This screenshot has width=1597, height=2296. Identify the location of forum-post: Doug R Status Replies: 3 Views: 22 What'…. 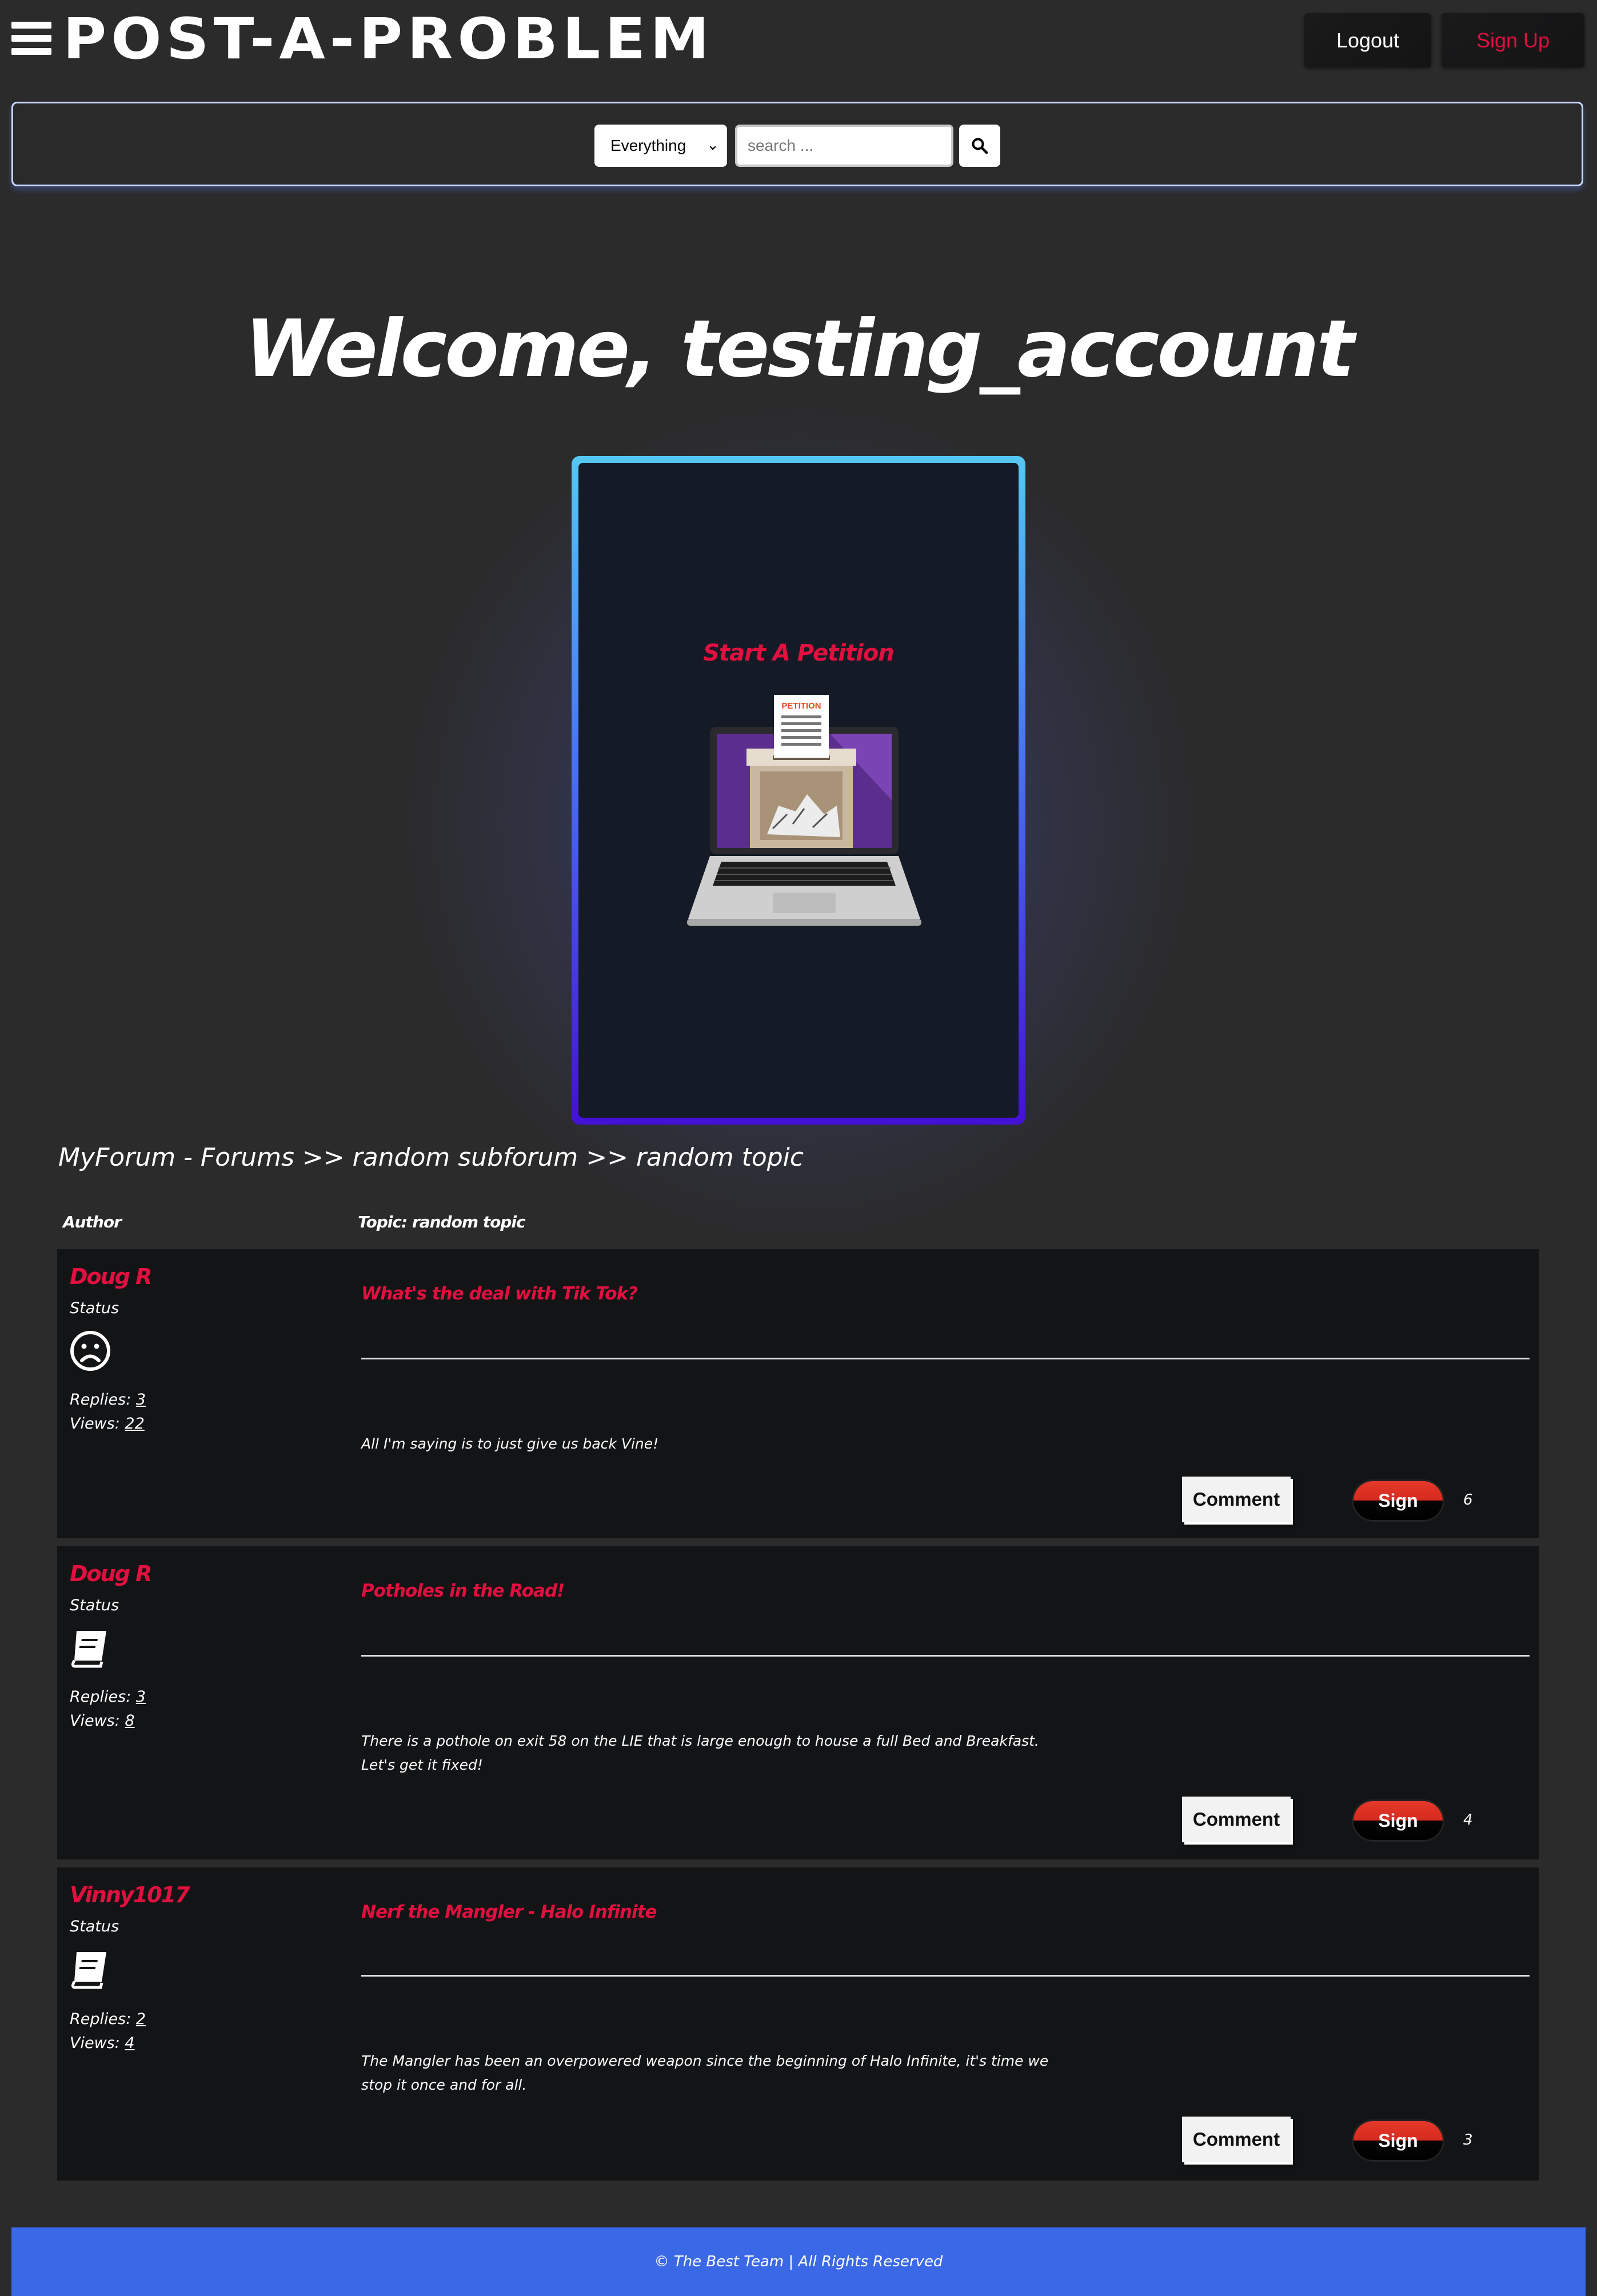
(798, 1393).